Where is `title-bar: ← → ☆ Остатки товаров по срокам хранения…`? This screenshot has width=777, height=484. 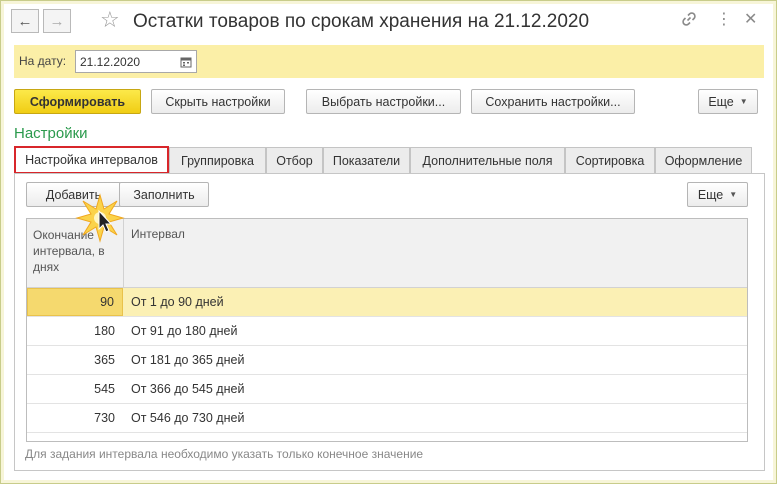
title-bar: ← → ☆ Остатки товаров по срокам хранения… is located at coordinates (391, 22).